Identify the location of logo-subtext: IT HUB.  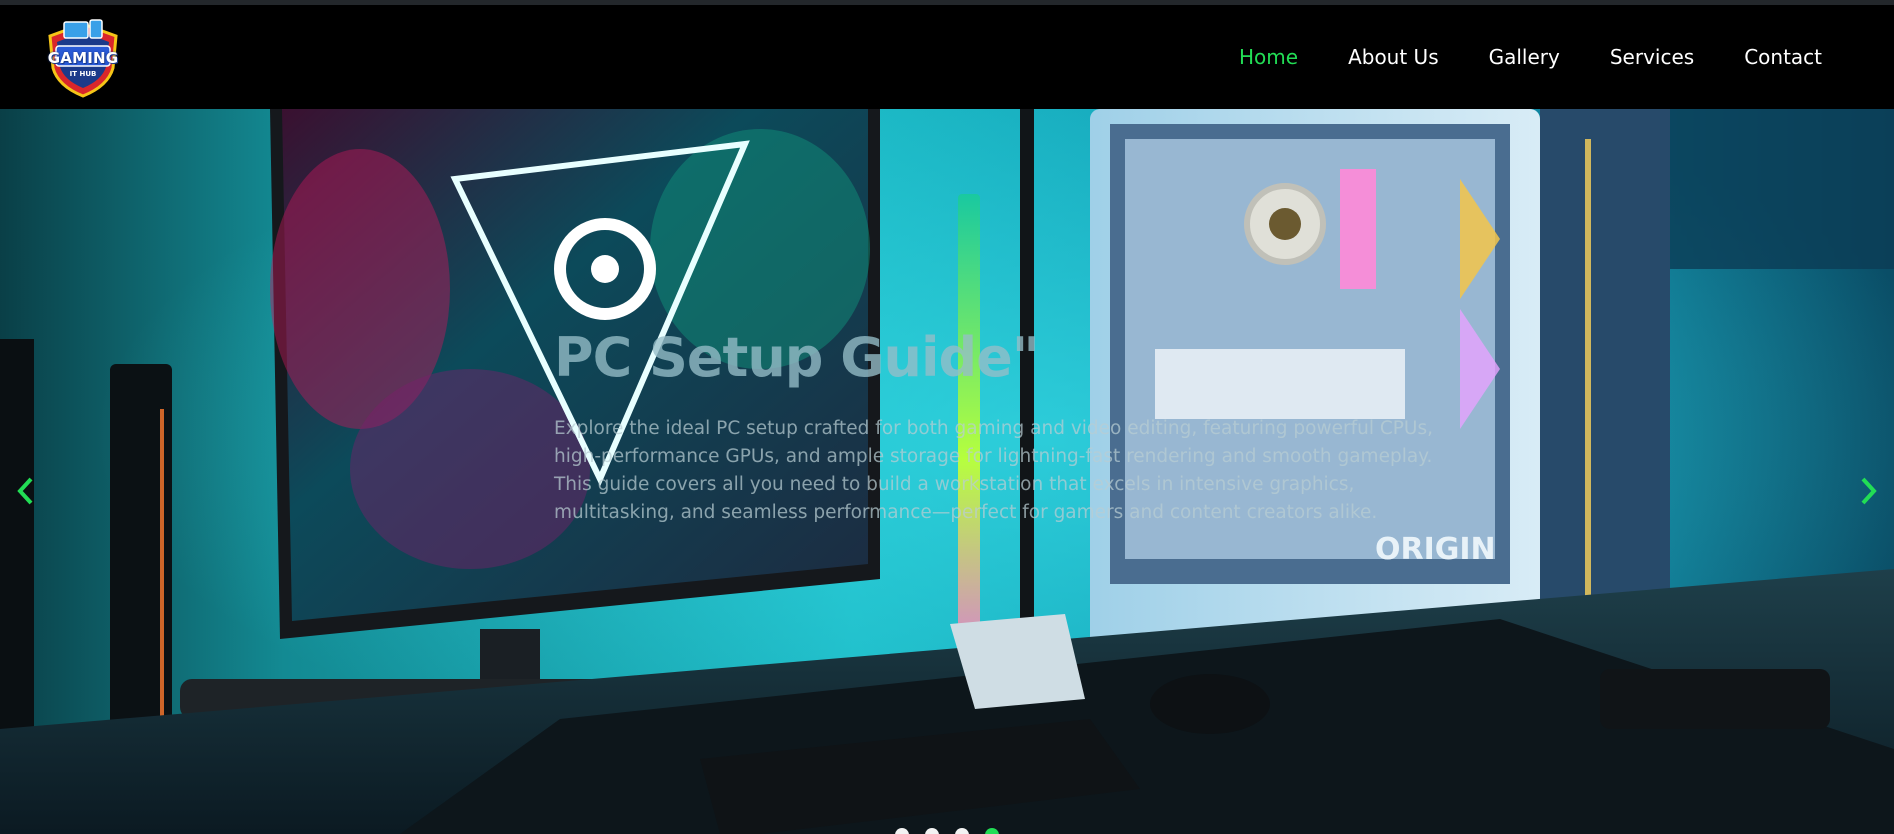
(83, 74).